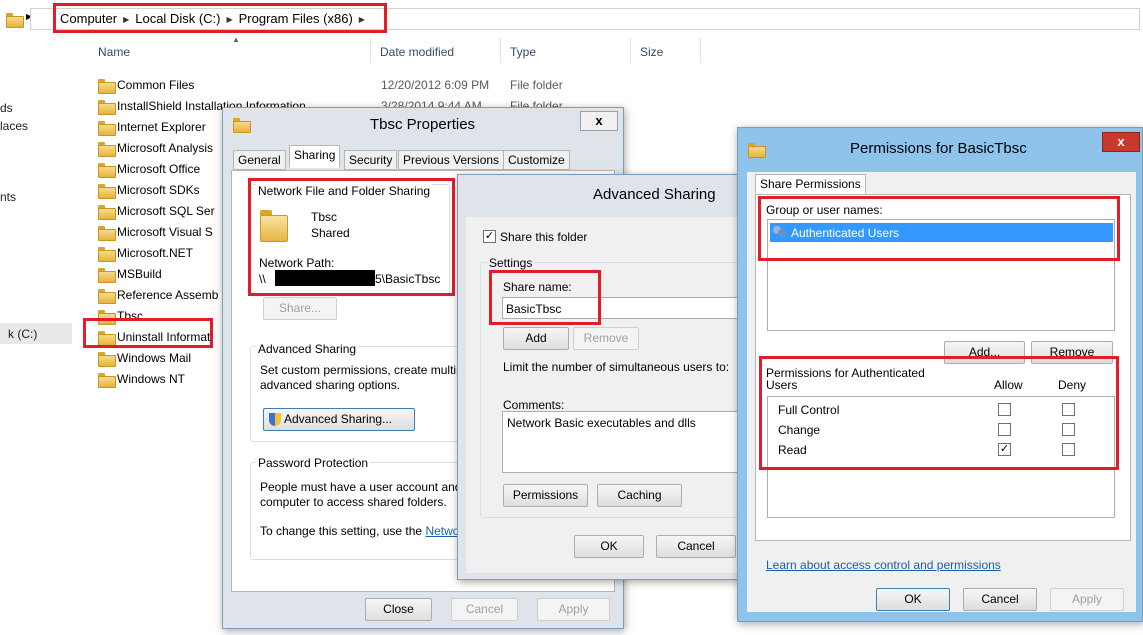  Describe the element at coordinates (330, 233) in the screenshot. I see `folder-state: Shared` at that location.